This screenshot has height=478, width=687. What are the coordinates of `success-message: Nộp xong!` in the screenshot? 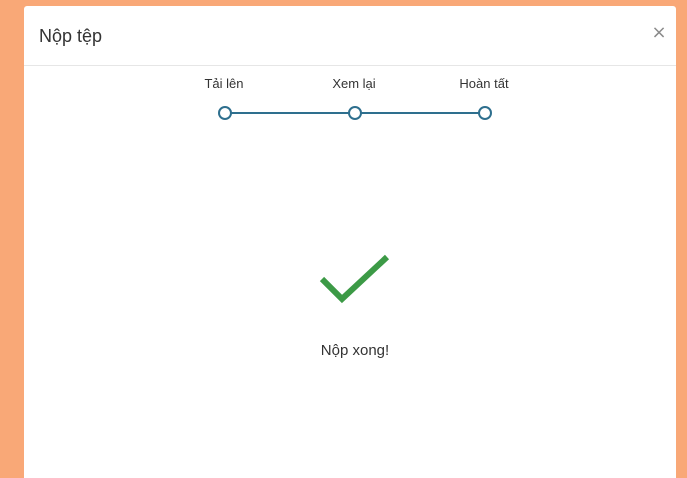 It's located at (355, 350).